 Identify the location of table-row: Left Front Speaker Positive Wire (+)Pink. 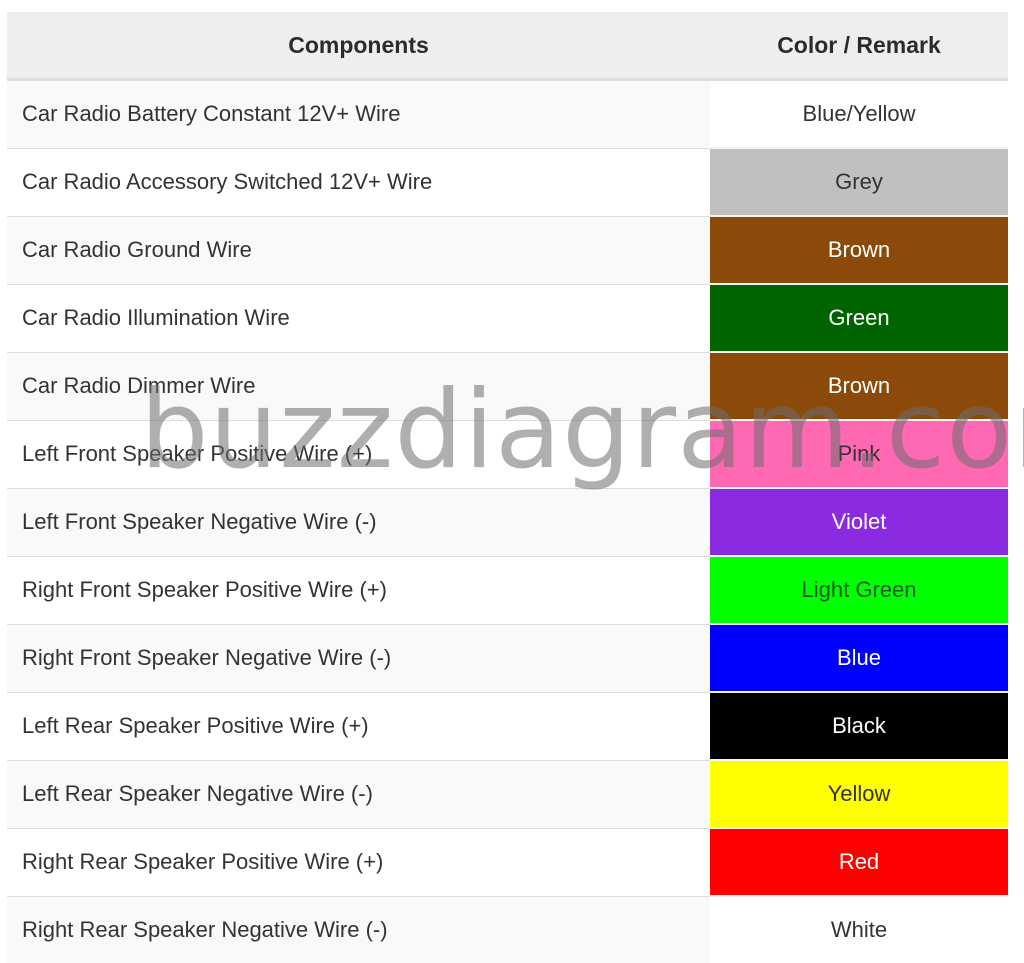
(507, 454).